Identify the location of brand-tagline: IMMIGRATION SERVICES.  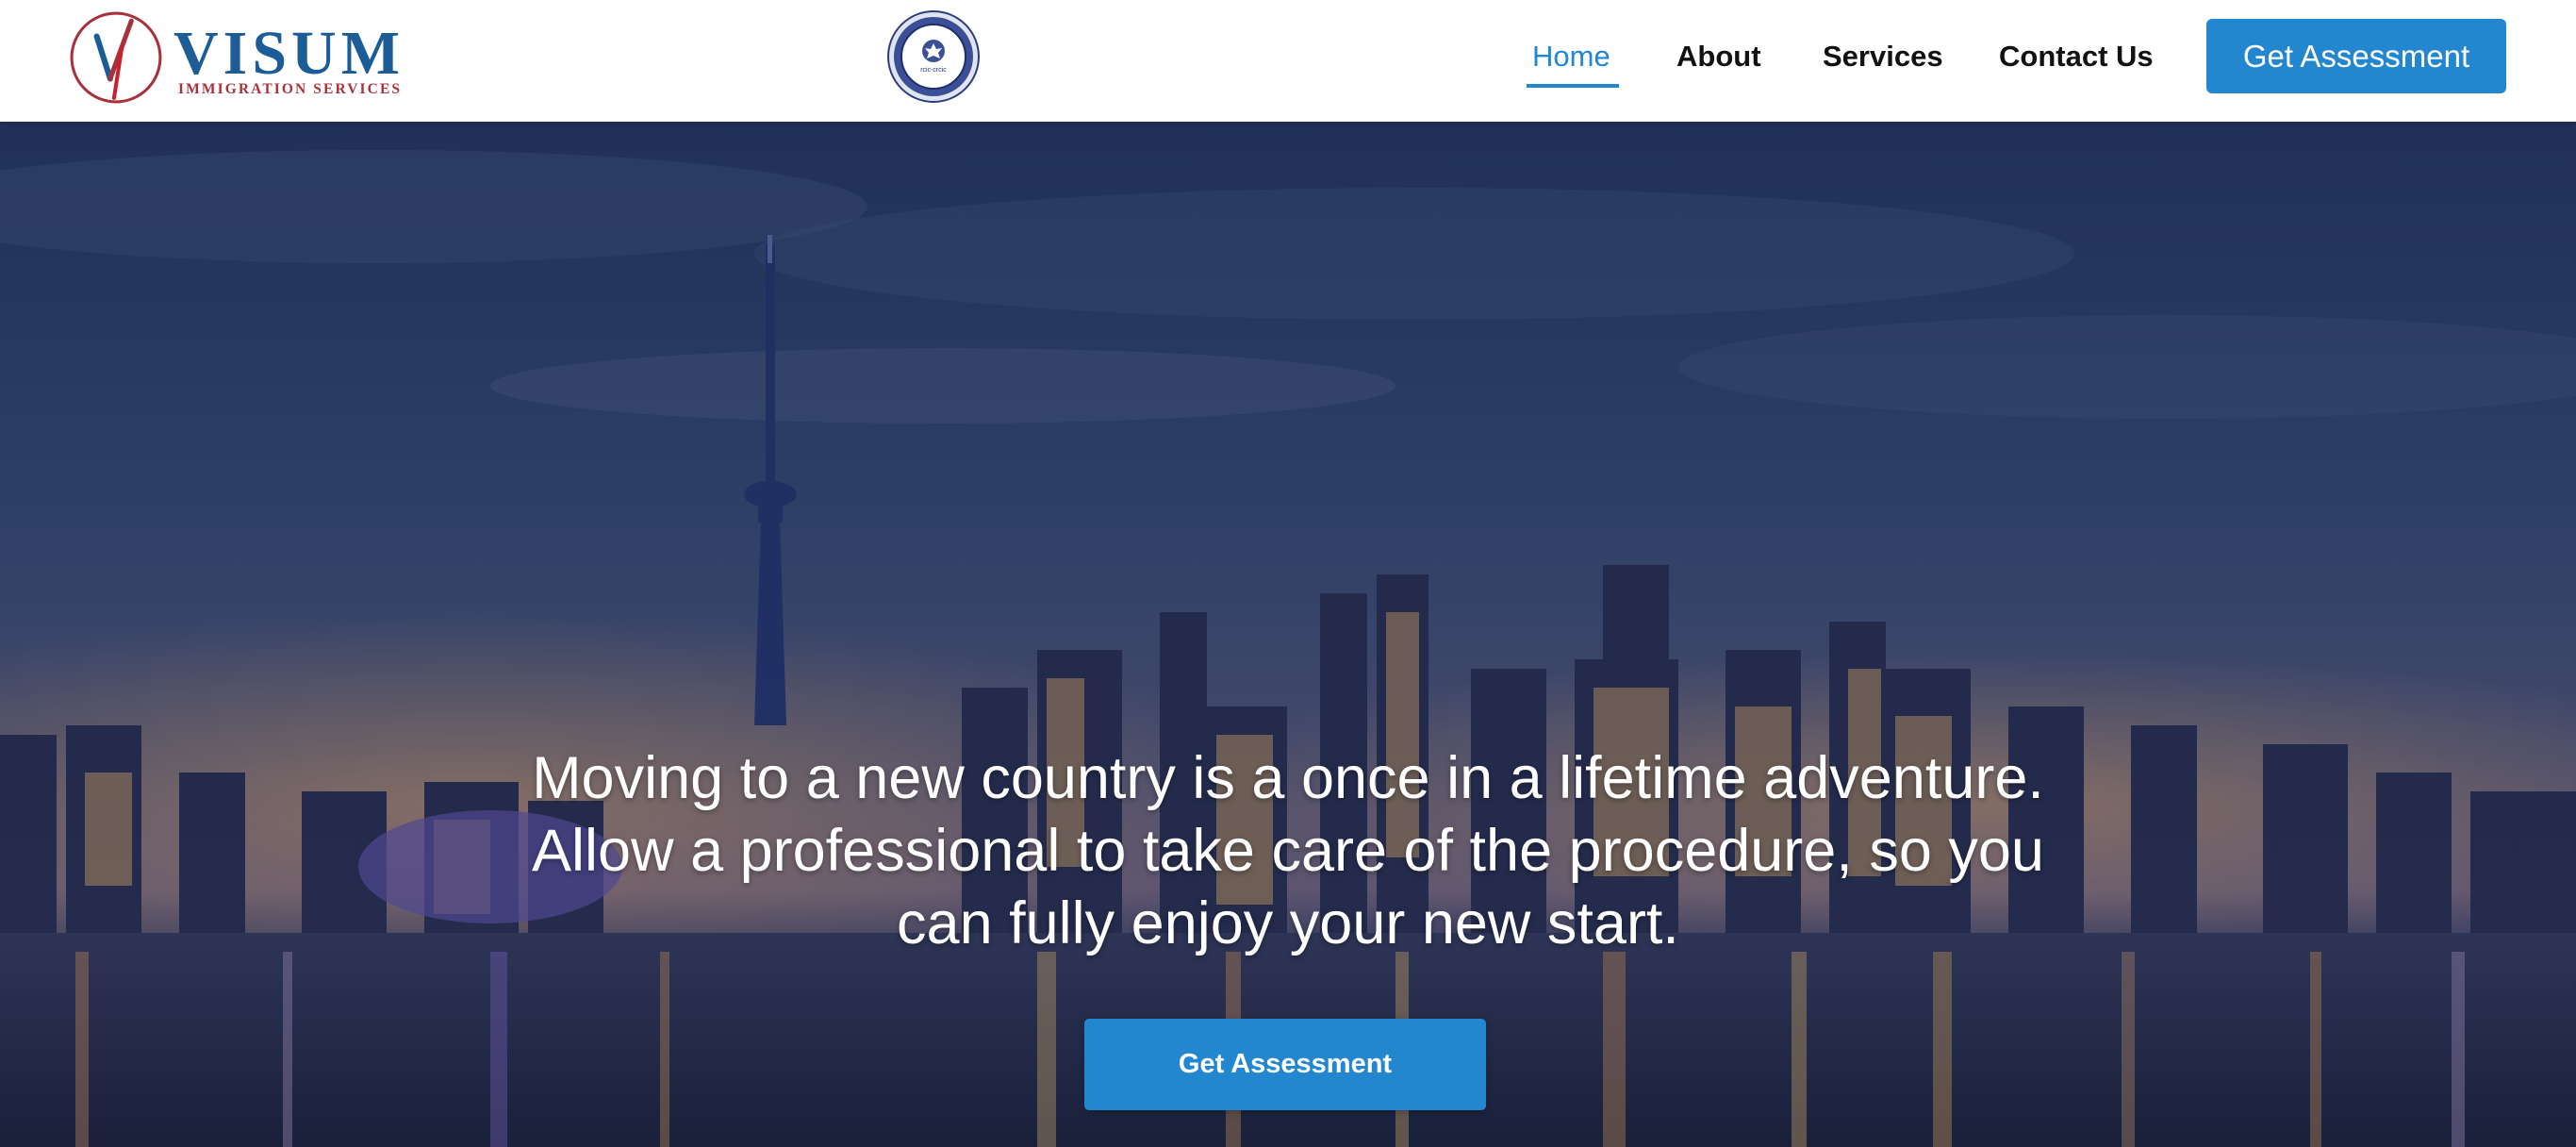
(290, 89).